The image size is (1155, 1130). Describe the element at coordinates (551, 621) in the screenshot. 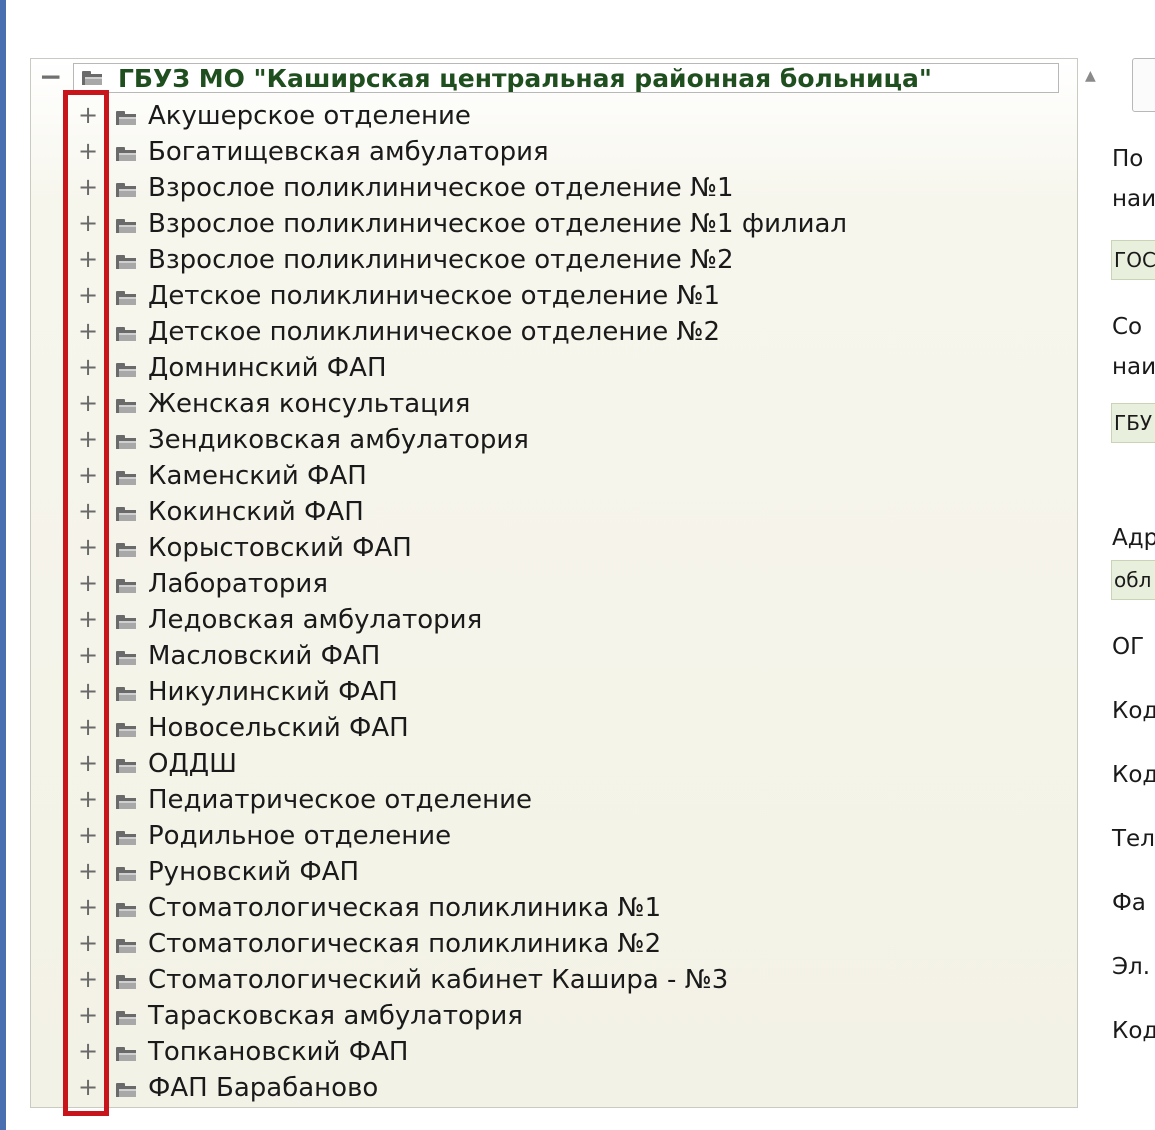

I see `tree-node: + Ледовская амбулатория` at that location.